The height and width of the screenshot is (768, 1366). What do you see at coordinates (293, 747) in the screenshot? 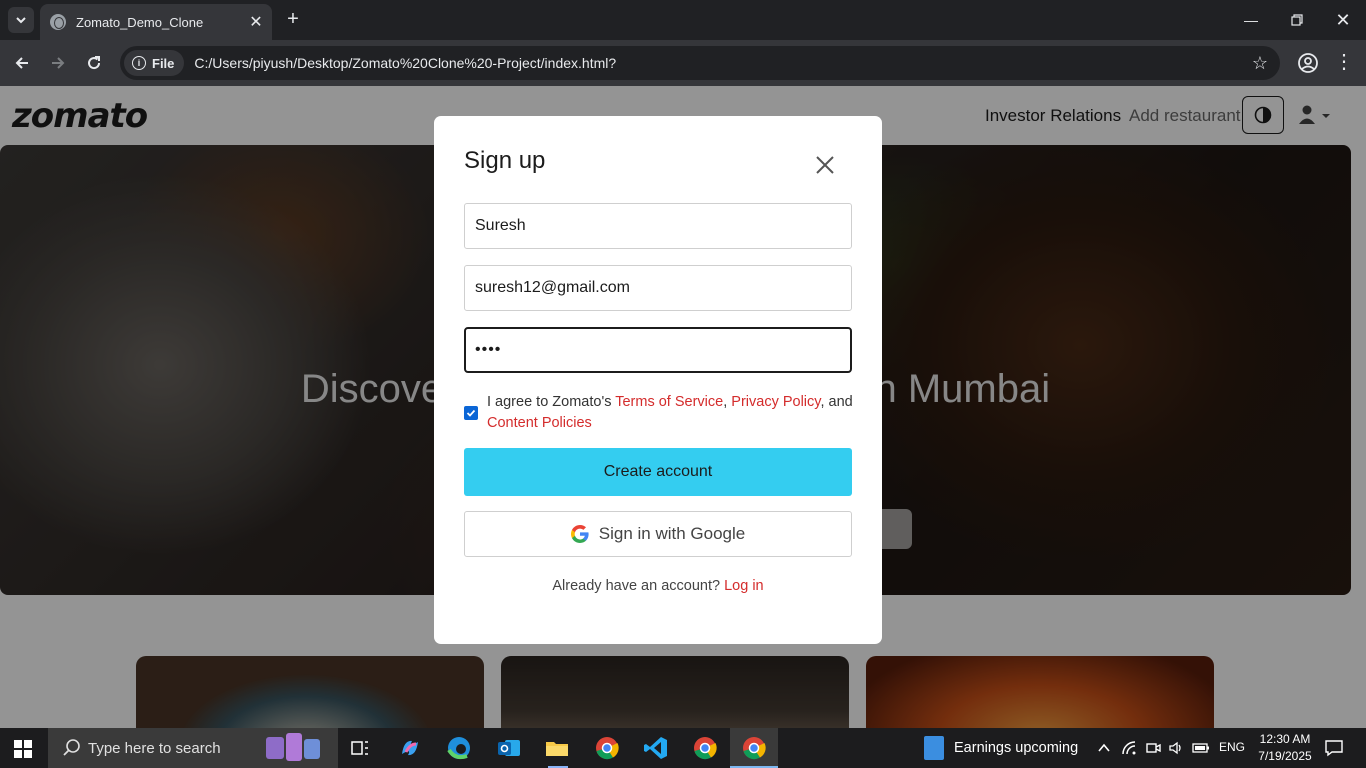
I see `search-highlight-icon` at bounding box center [293, 747].